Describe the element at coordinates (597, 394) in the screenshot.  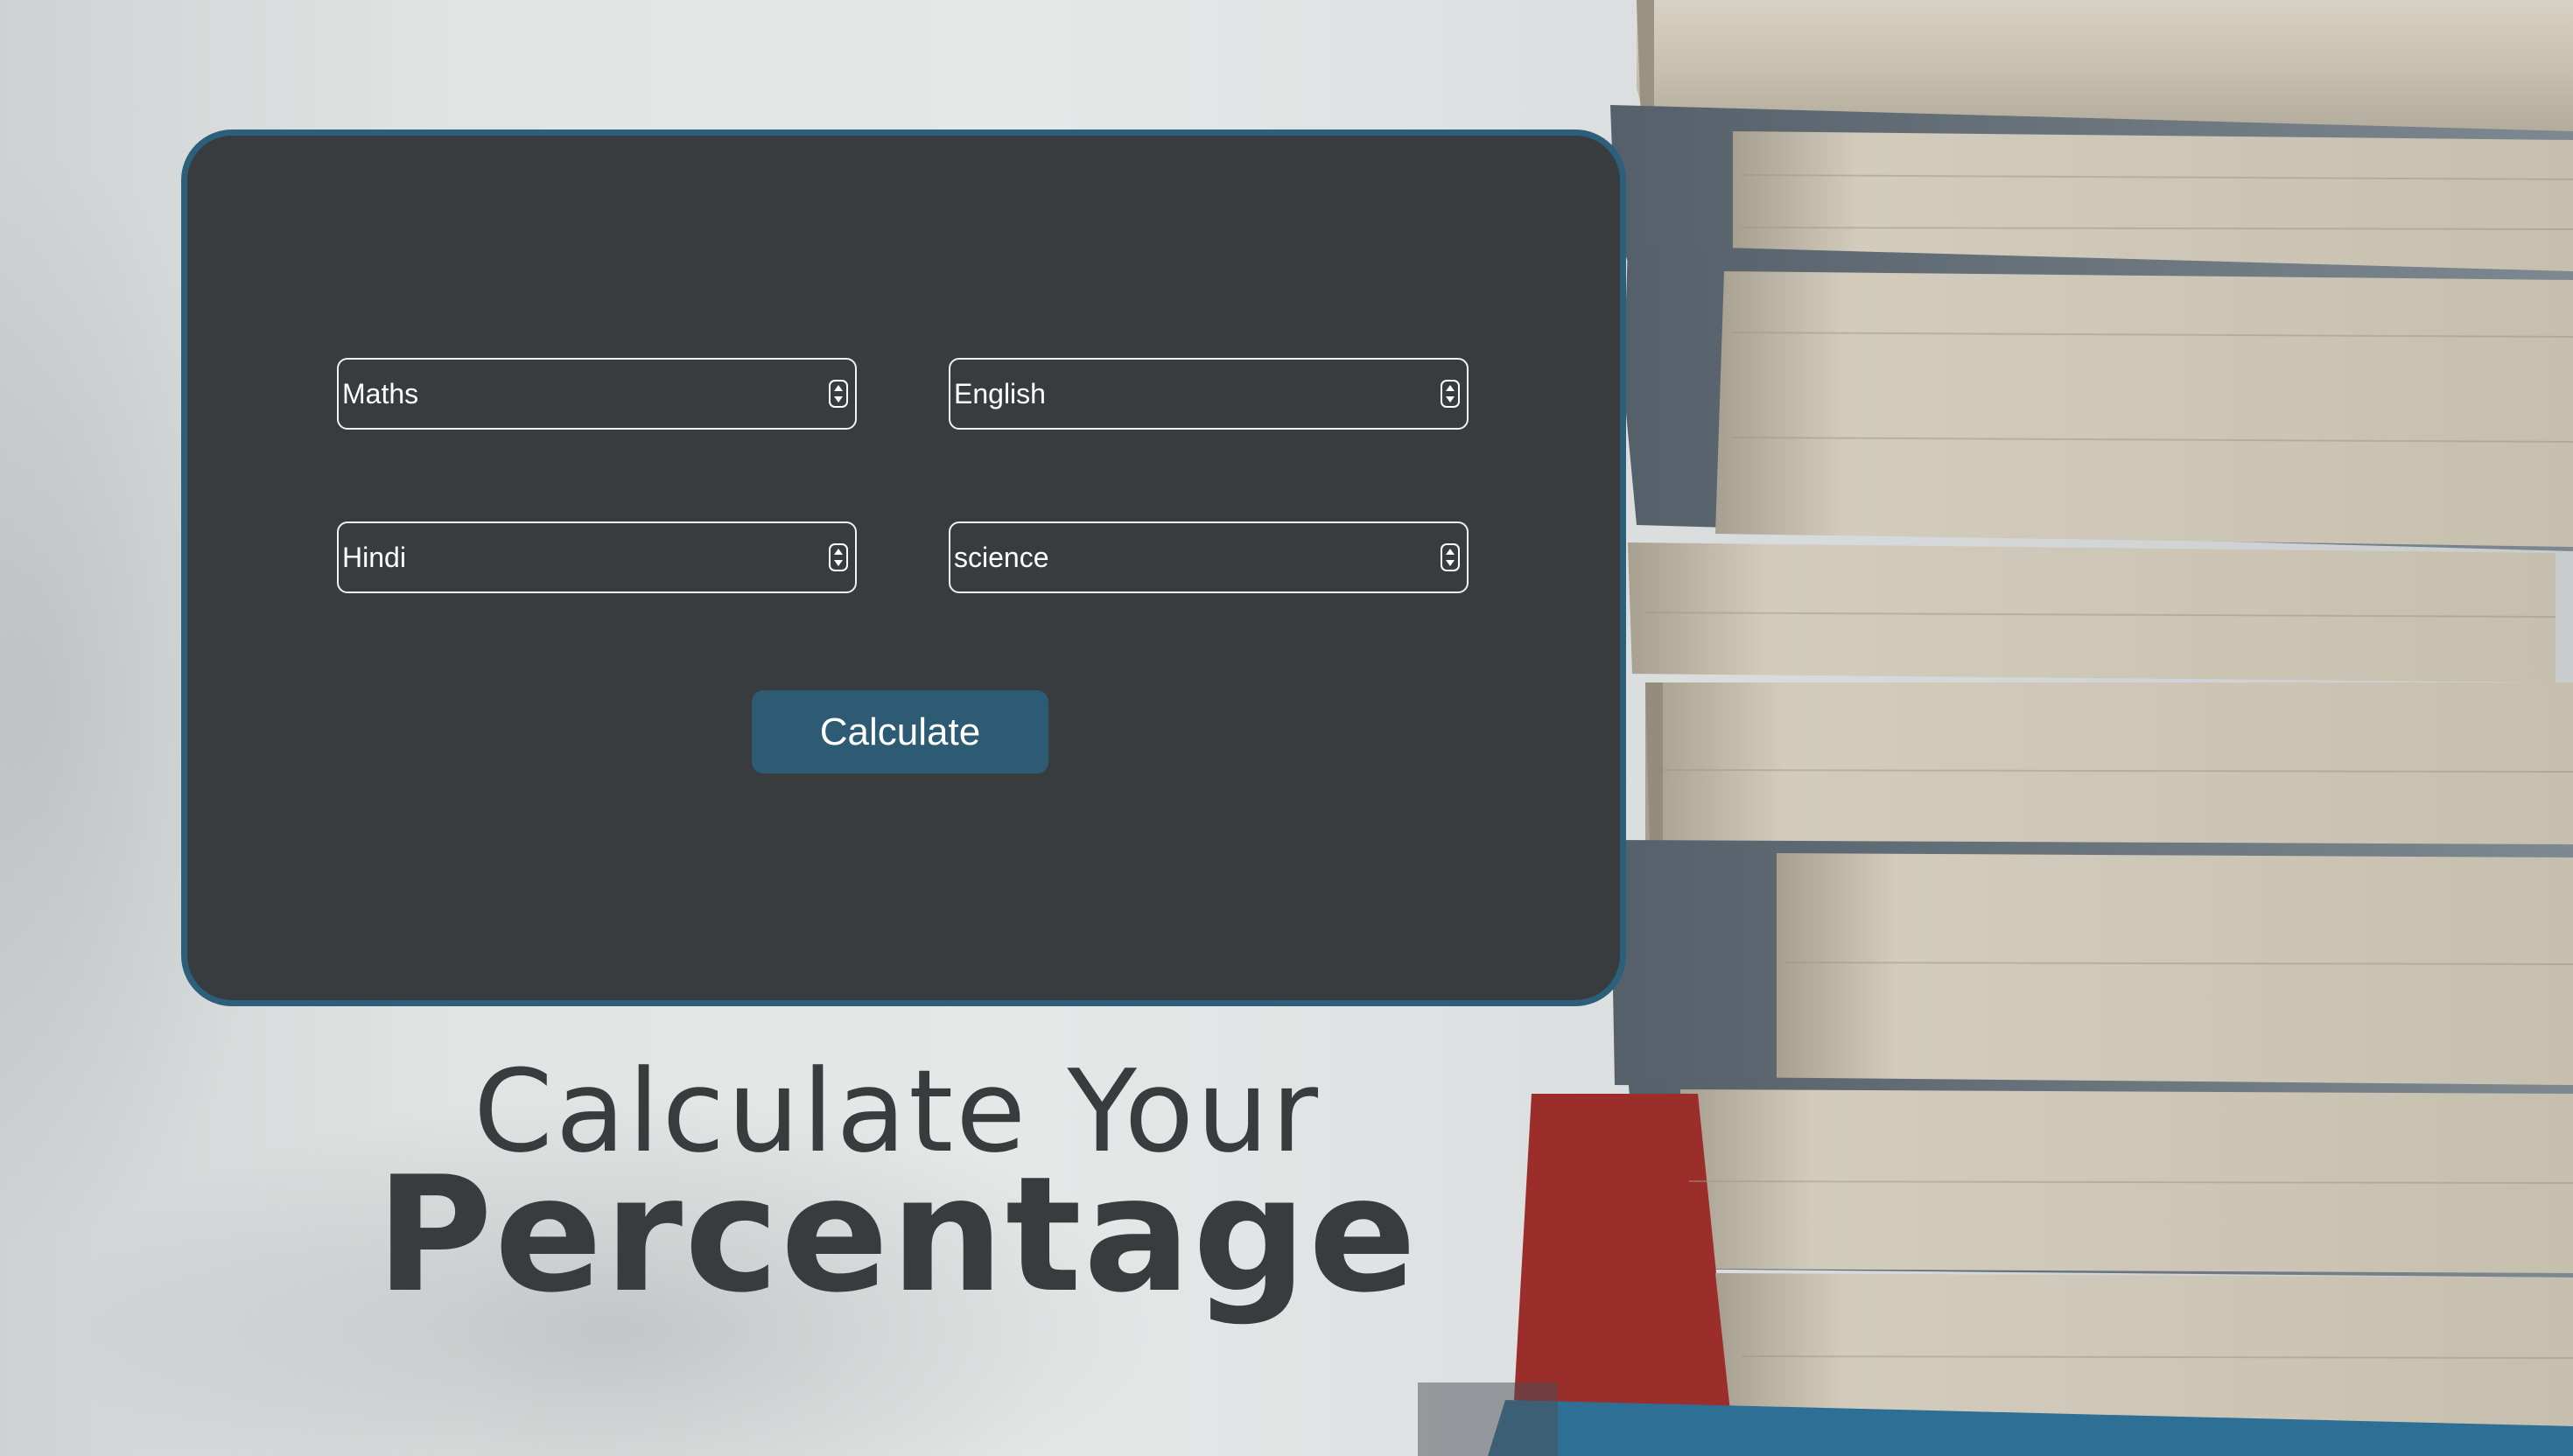
I see `maths-input: Maths` at that location.